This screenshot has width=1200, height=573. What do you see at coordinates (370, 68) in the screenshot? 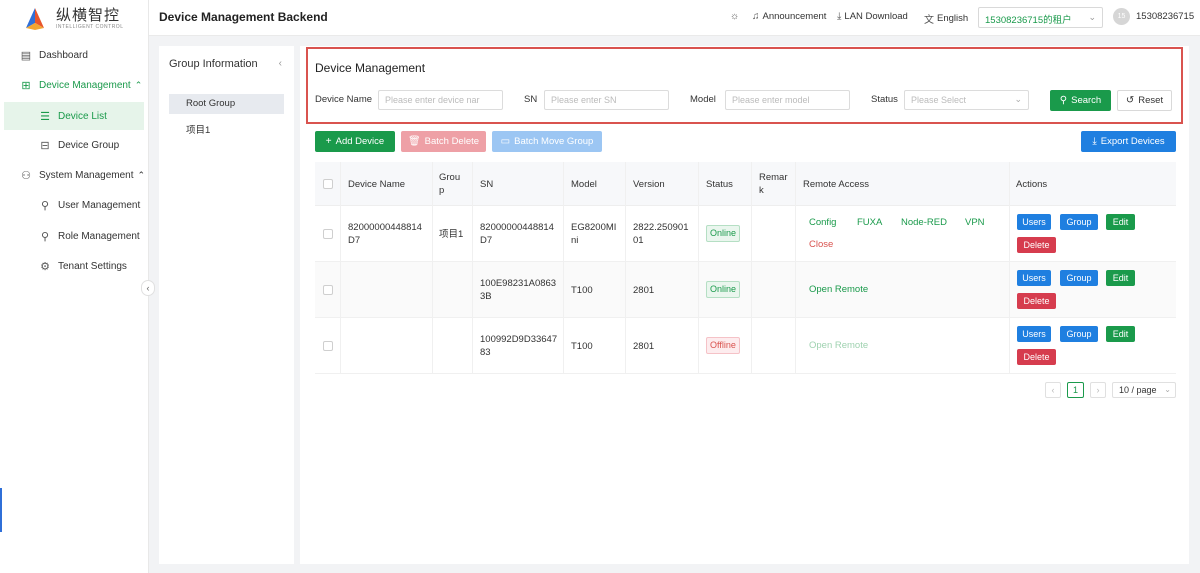
I see `filter-title: Device Management` at bounding box center [370, 68].